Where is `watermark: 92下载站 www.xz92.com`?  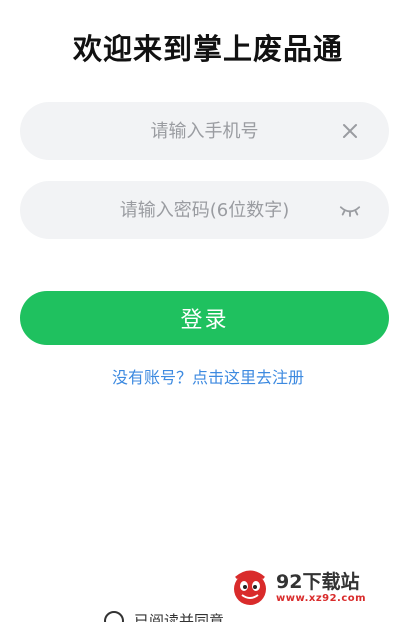
watermark: 92下载站 www.xz92.com is located at coordinates (319, 588).